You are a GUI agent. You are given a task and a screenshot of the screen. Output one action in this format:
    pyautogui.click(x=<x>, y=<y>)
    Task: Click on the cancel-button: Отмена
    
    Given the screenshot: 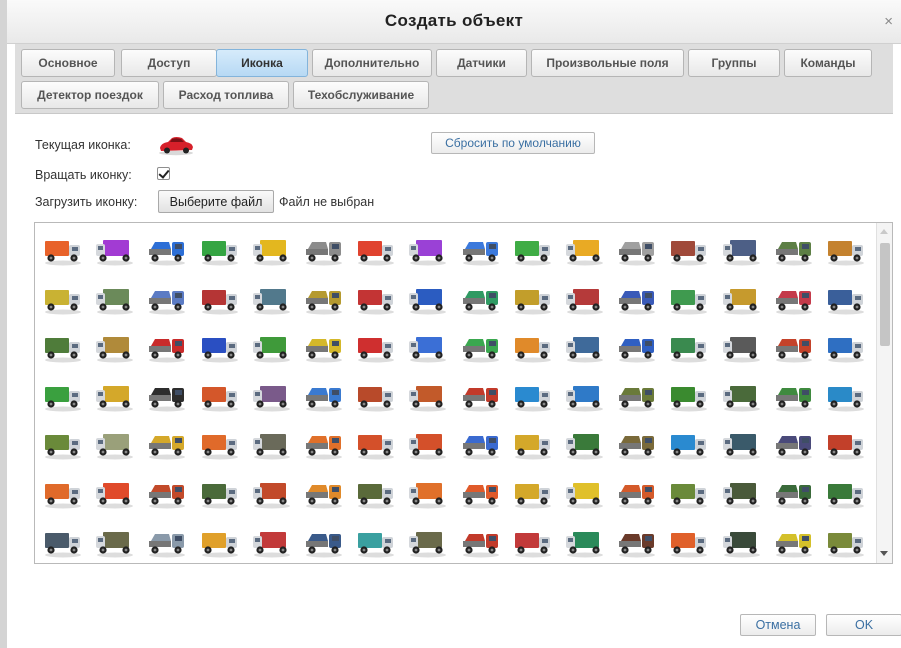 What is the action you would take?
    pyautogui.click(x=778, y=625)
    